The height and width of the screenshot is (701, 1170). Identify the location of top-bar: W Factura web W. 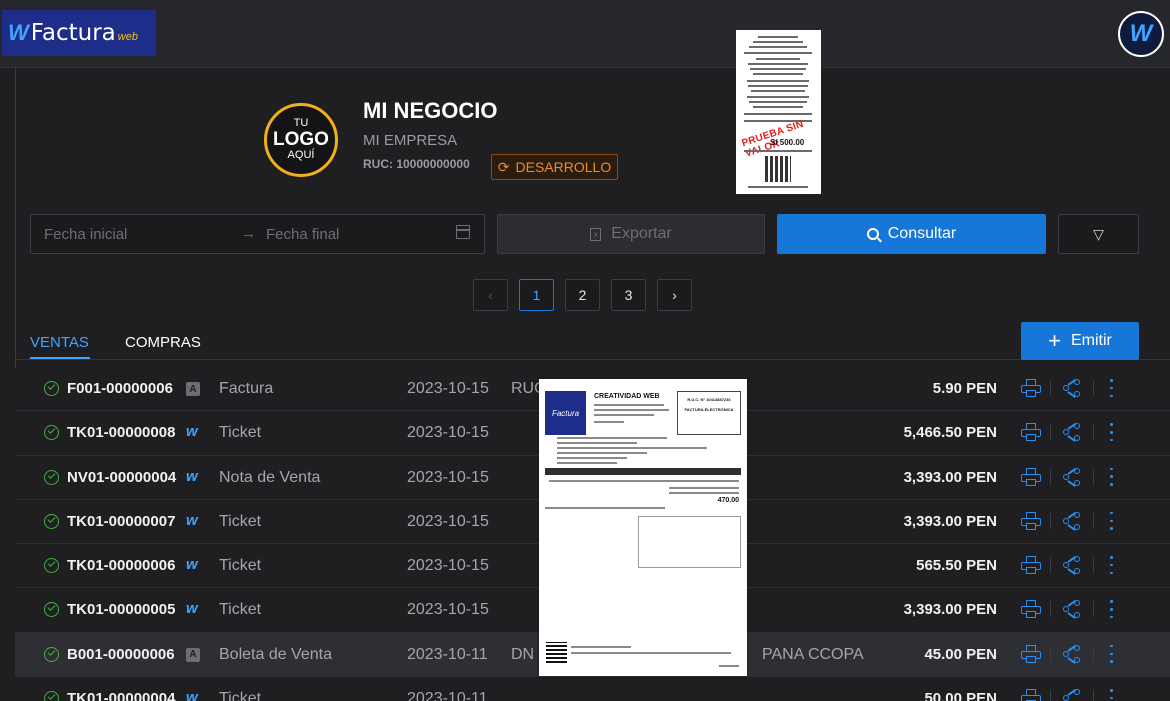
(585, 34).